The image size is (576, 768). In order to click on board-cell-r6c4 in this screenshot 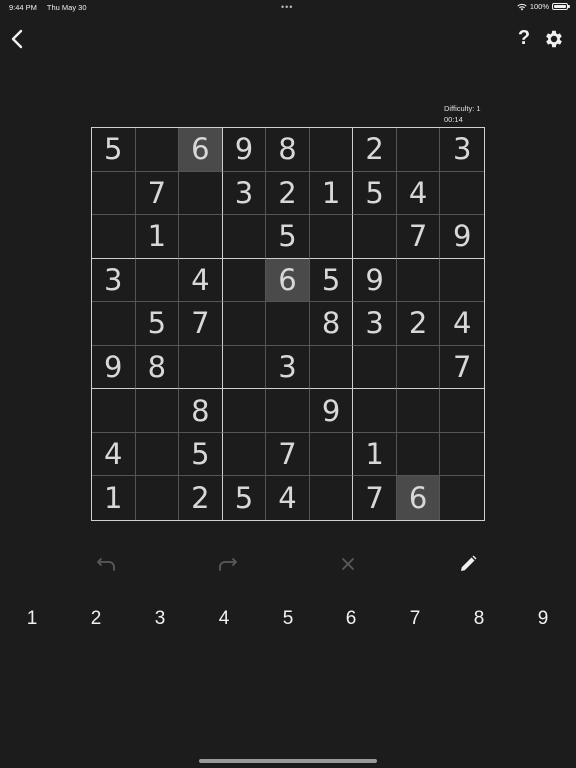, I will do `click(244, 367)`.